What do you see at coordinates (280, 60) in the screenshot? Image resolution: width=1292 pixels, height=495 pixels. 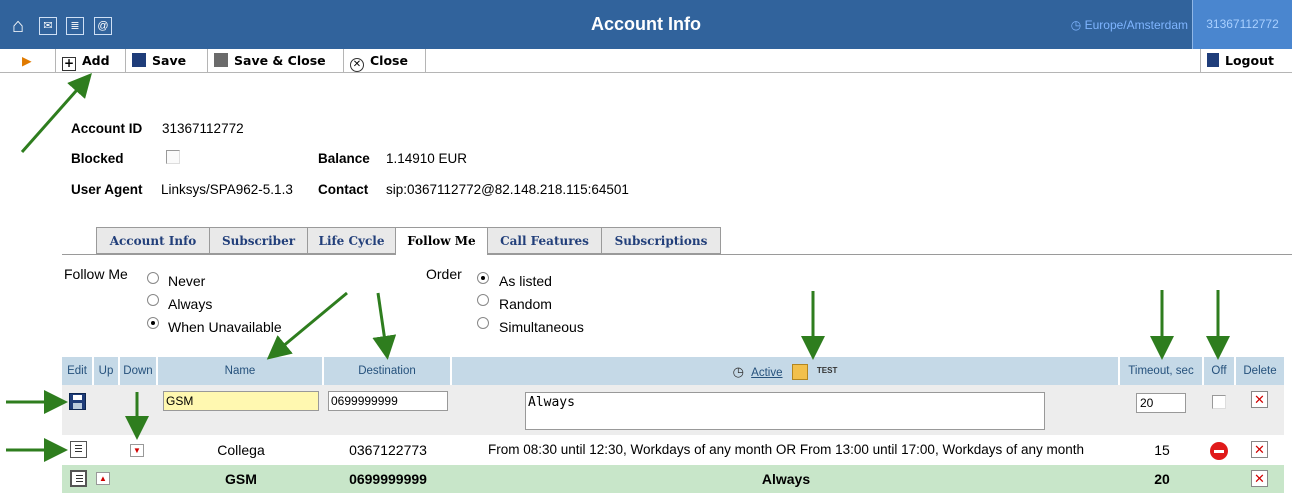 I see `save-close-label: Save & Close` at bounding box center [280, 60].